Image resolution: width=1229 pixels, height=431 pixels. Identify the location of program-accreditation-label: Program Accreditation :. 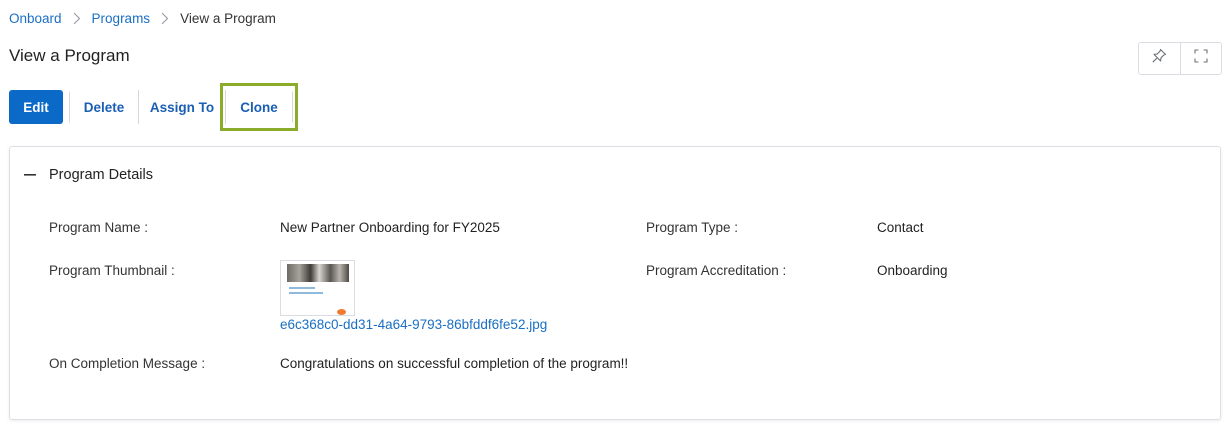
(716, 270).